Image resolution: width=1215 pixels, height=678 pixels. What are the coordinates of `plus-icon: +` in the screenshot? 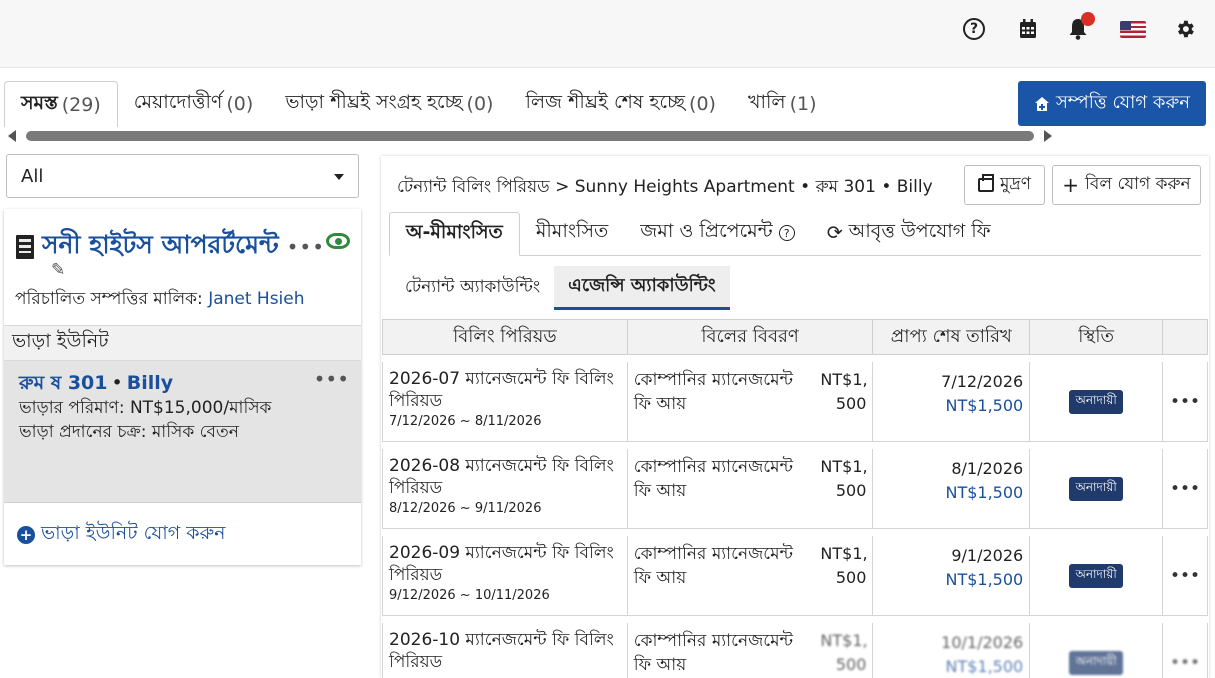 It's located at (1071, 185).